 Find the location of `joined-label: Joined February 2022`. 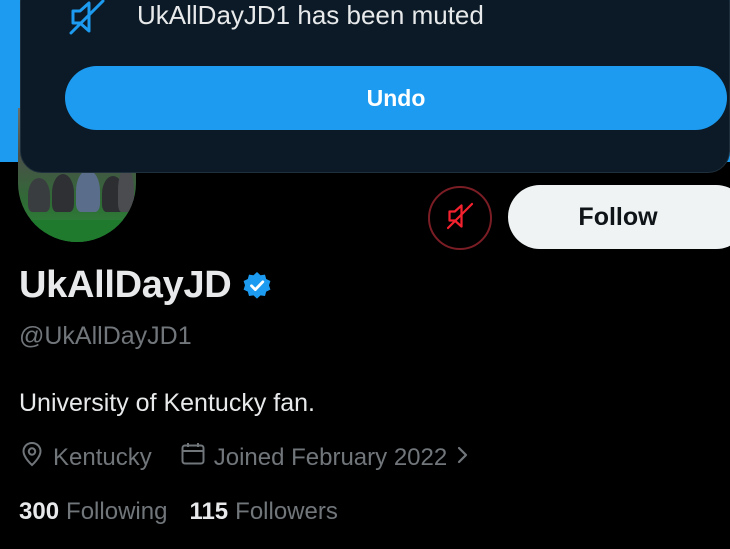

joined-label: Joined February 2022 is located at coordinates (330, 457).